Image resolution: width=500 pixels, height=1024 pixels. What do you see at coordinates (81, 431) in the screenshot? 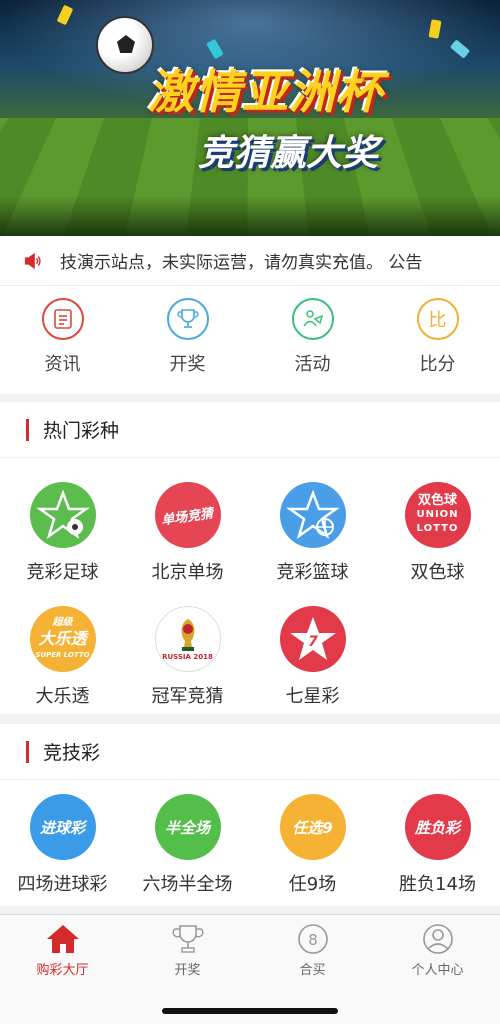
I see `section-title: 热门彩种` at bounding box center [81, 431].